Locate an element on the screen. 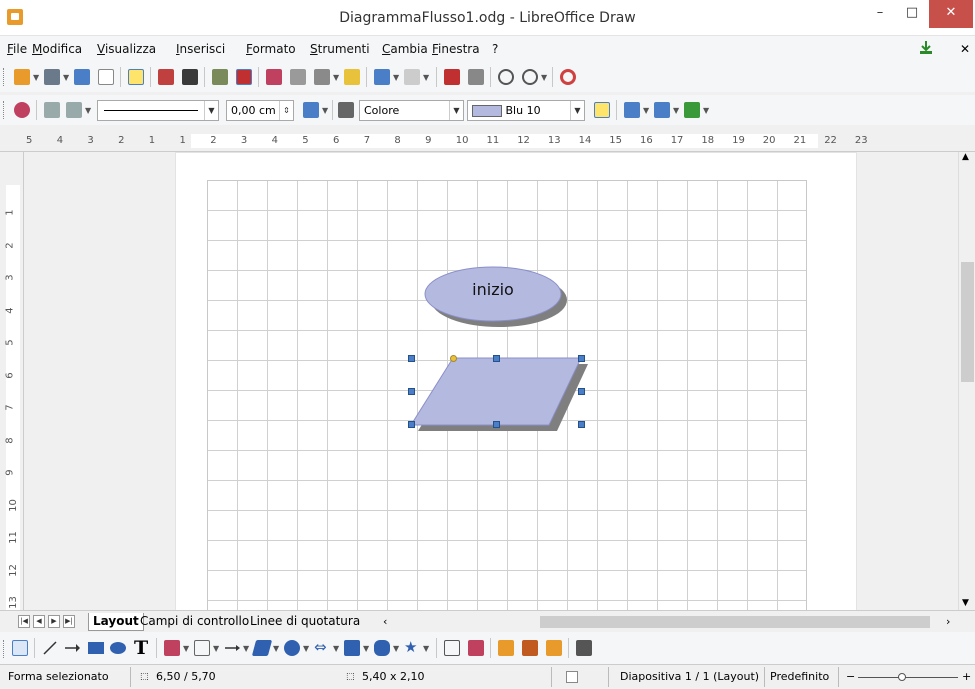 Image resolution: width=975 pixels, height=689 pixels. paste-dropdown-icon: ▼ is located at coordinates (336, 77).